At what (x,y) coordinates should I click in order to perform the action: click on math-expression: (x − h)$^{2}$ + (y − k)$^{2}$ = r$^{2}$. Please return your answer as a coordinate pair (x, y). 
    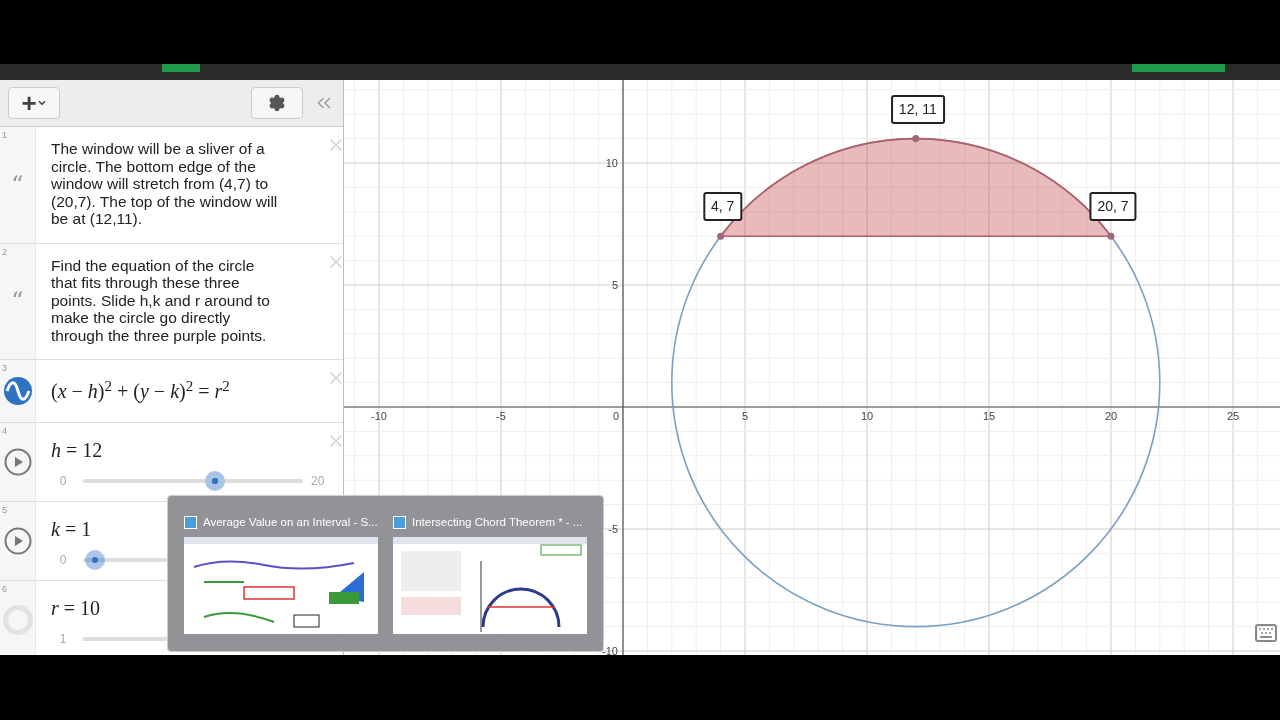
    Looking at the image, I should click on (188, 391).